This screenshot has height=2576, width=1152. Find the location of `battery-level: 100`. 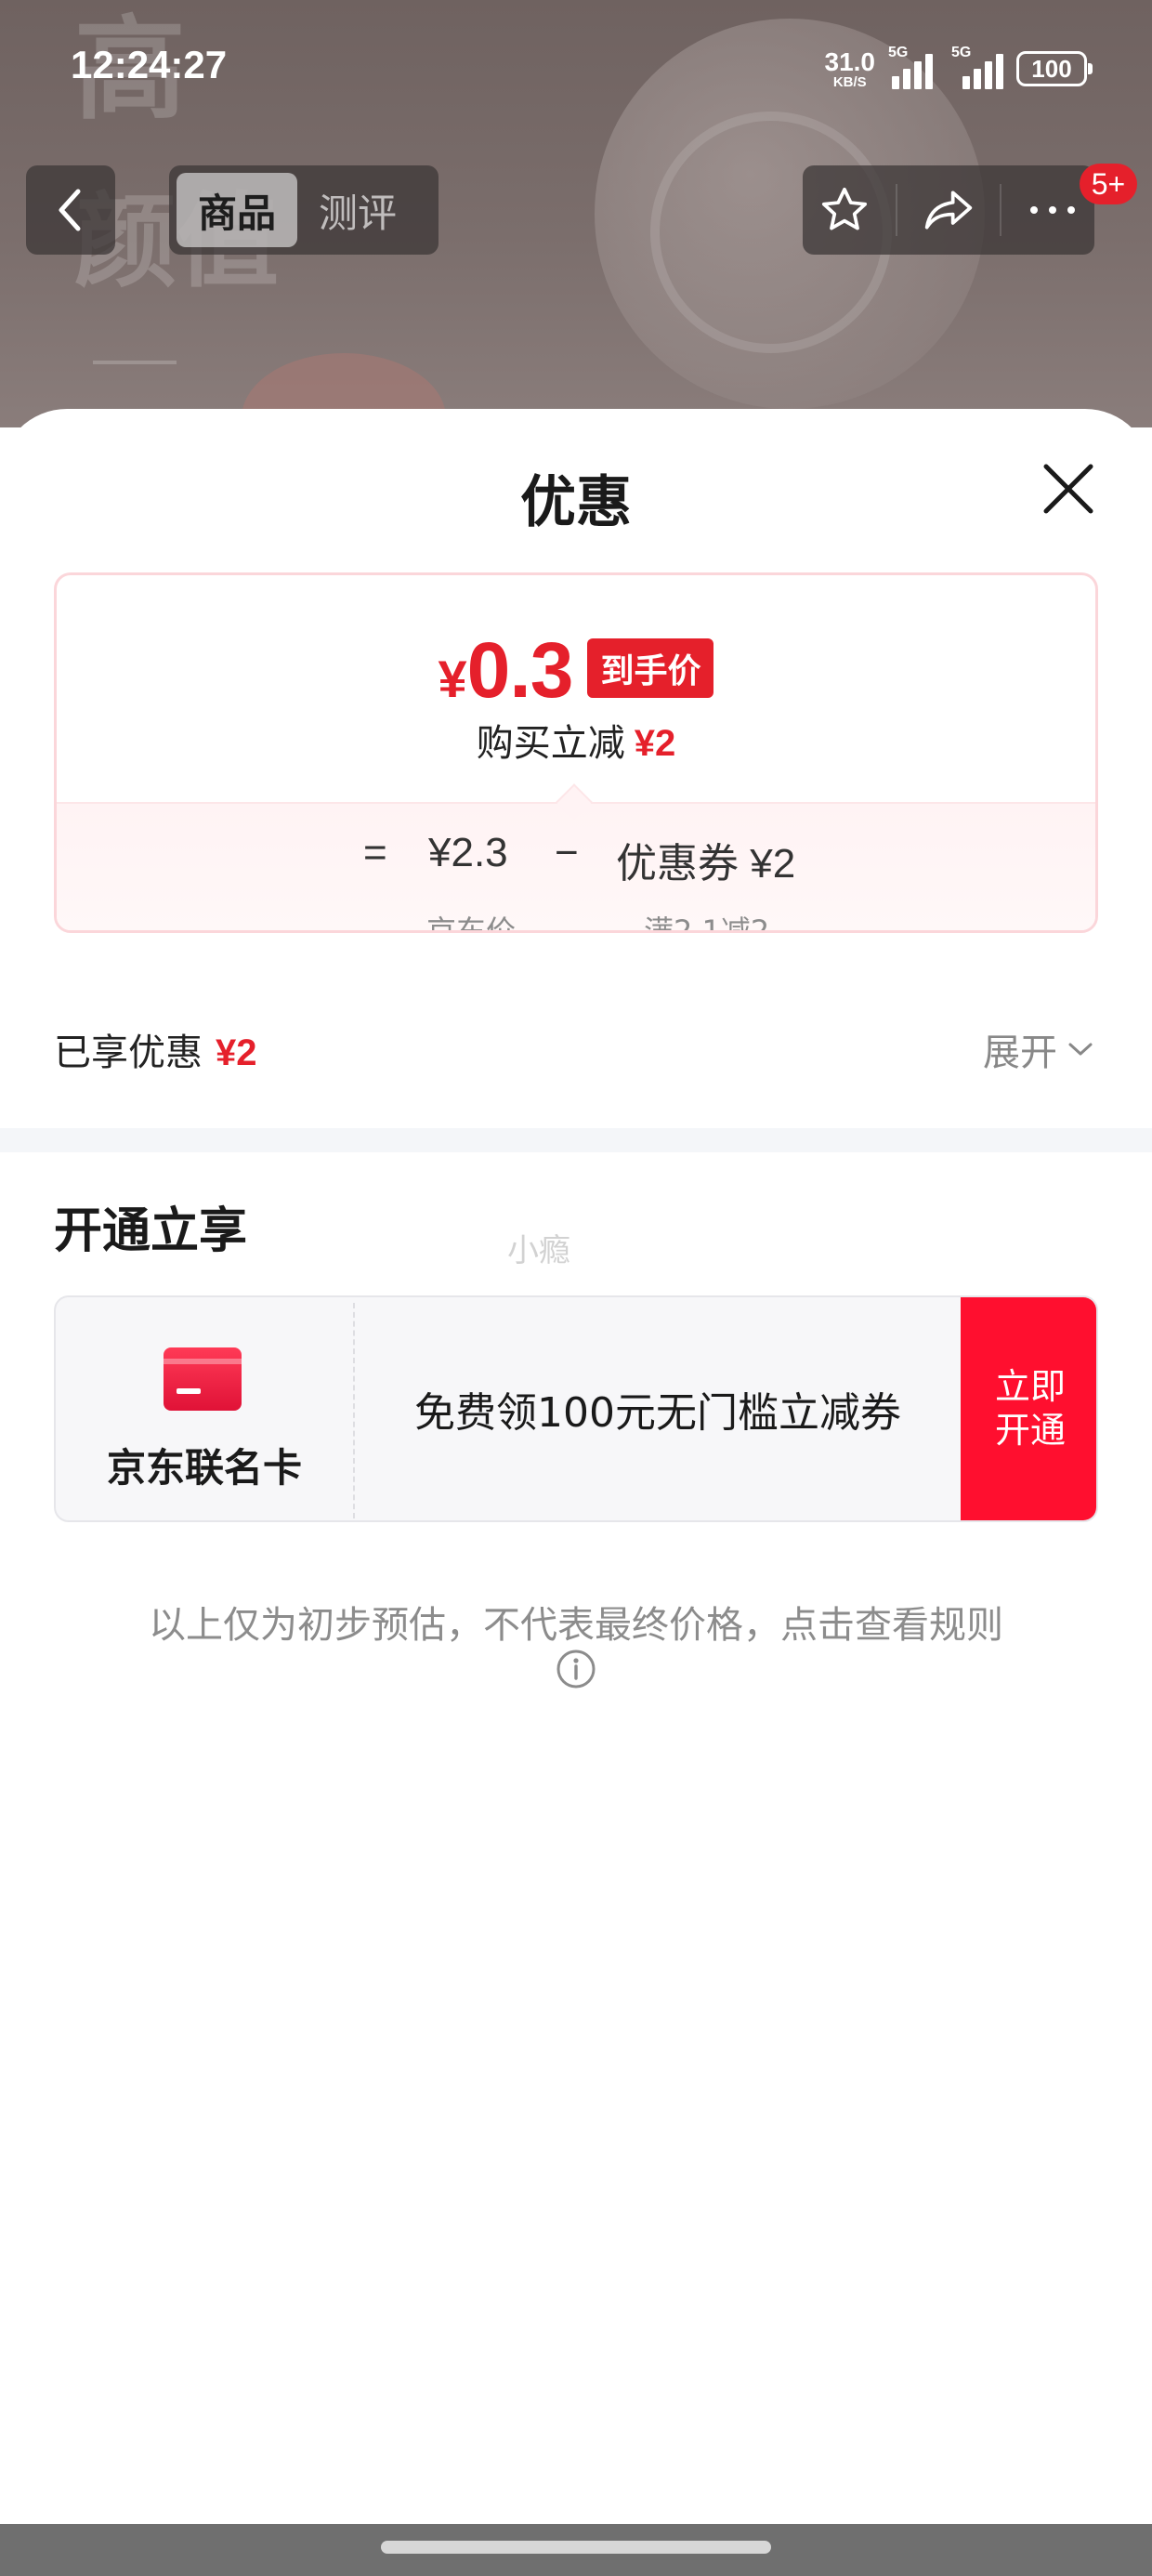

battery-level: 100 is located at coordinates (1051, 68).